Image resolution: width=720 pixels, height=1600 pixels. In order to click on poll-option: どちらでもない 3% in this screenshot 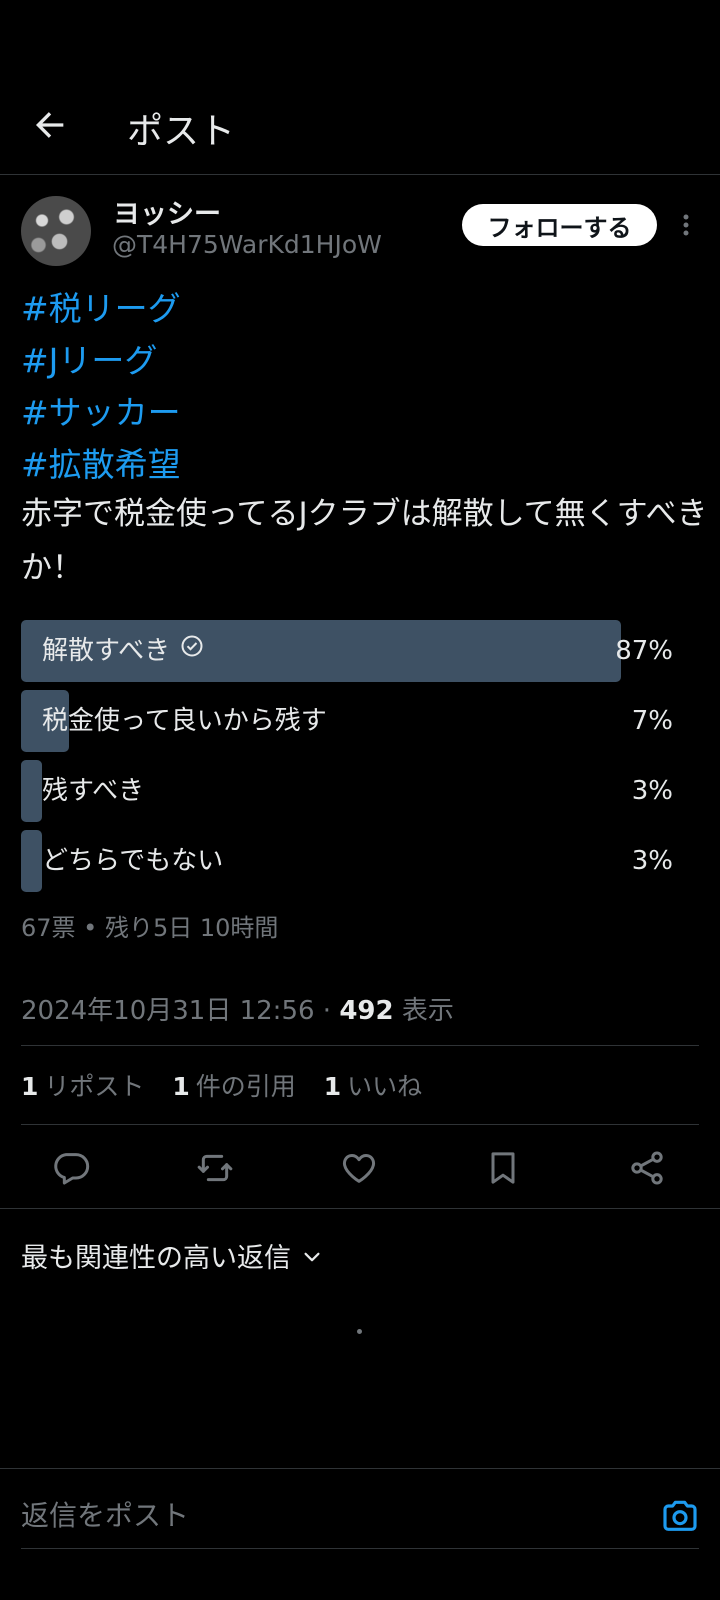, I will do `click(366, 861)`.